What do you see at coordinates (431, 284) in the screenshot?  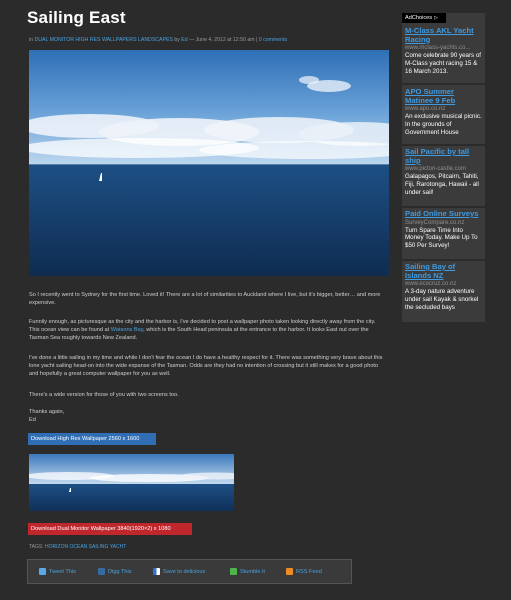 I see `ad-url: www.ecocruz.co.nz` at bounding box center [431, 284].